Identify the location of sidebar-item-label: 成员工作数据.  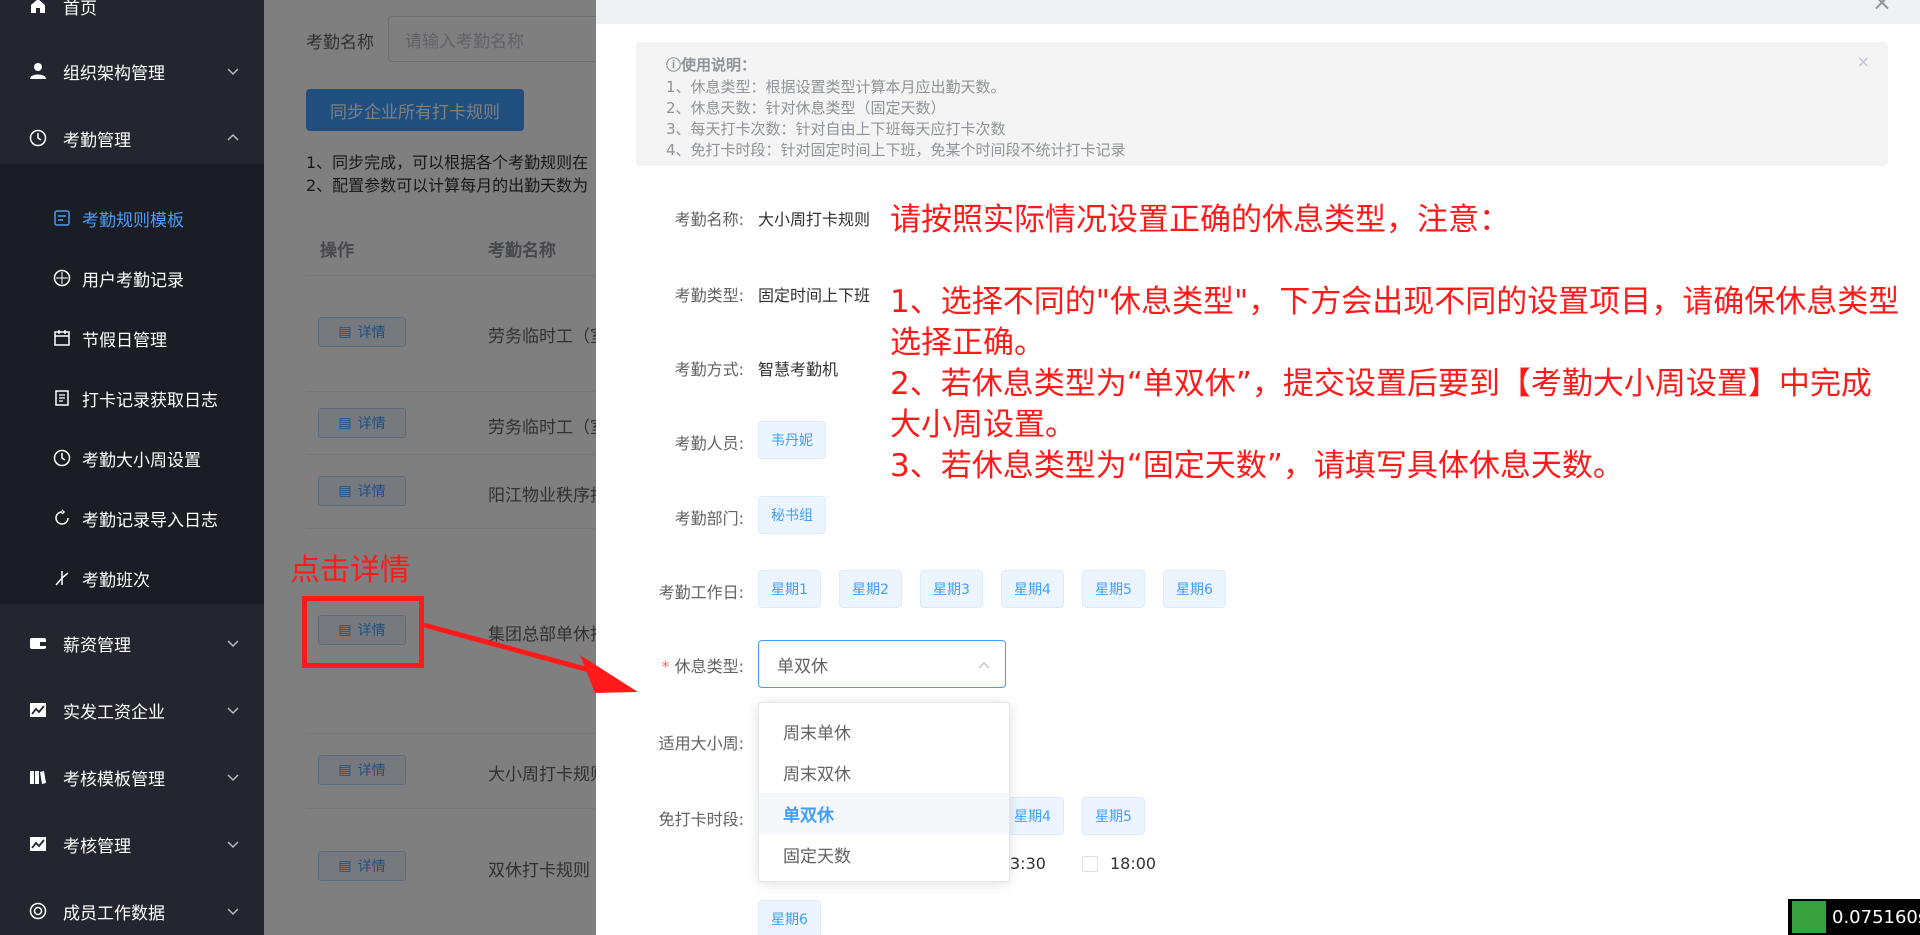
(114, 913).